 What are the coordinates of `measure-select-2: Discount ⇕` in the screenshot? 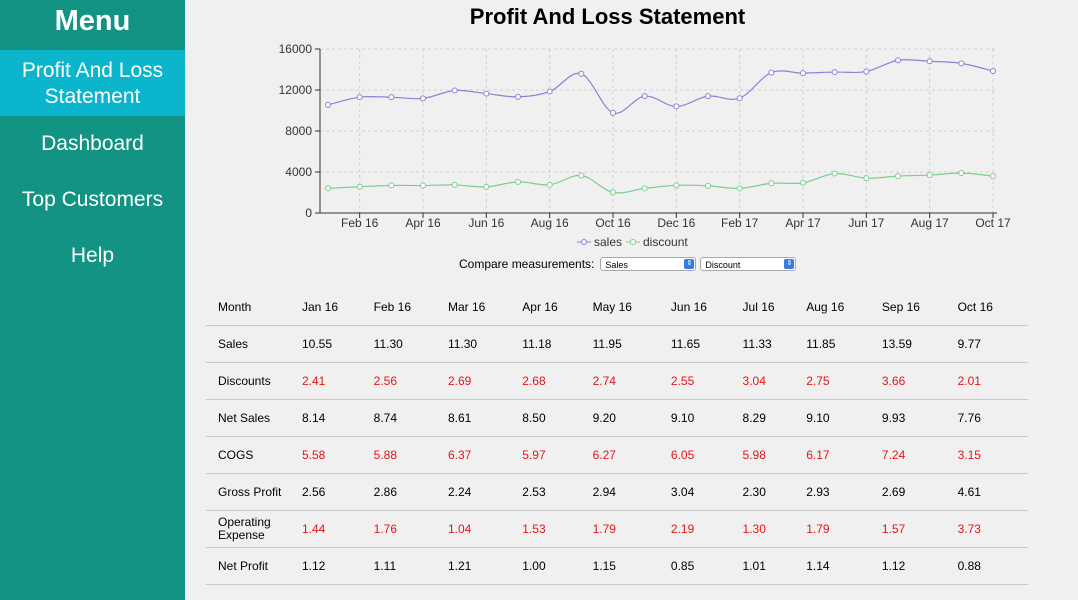 It's located at (748, 264).